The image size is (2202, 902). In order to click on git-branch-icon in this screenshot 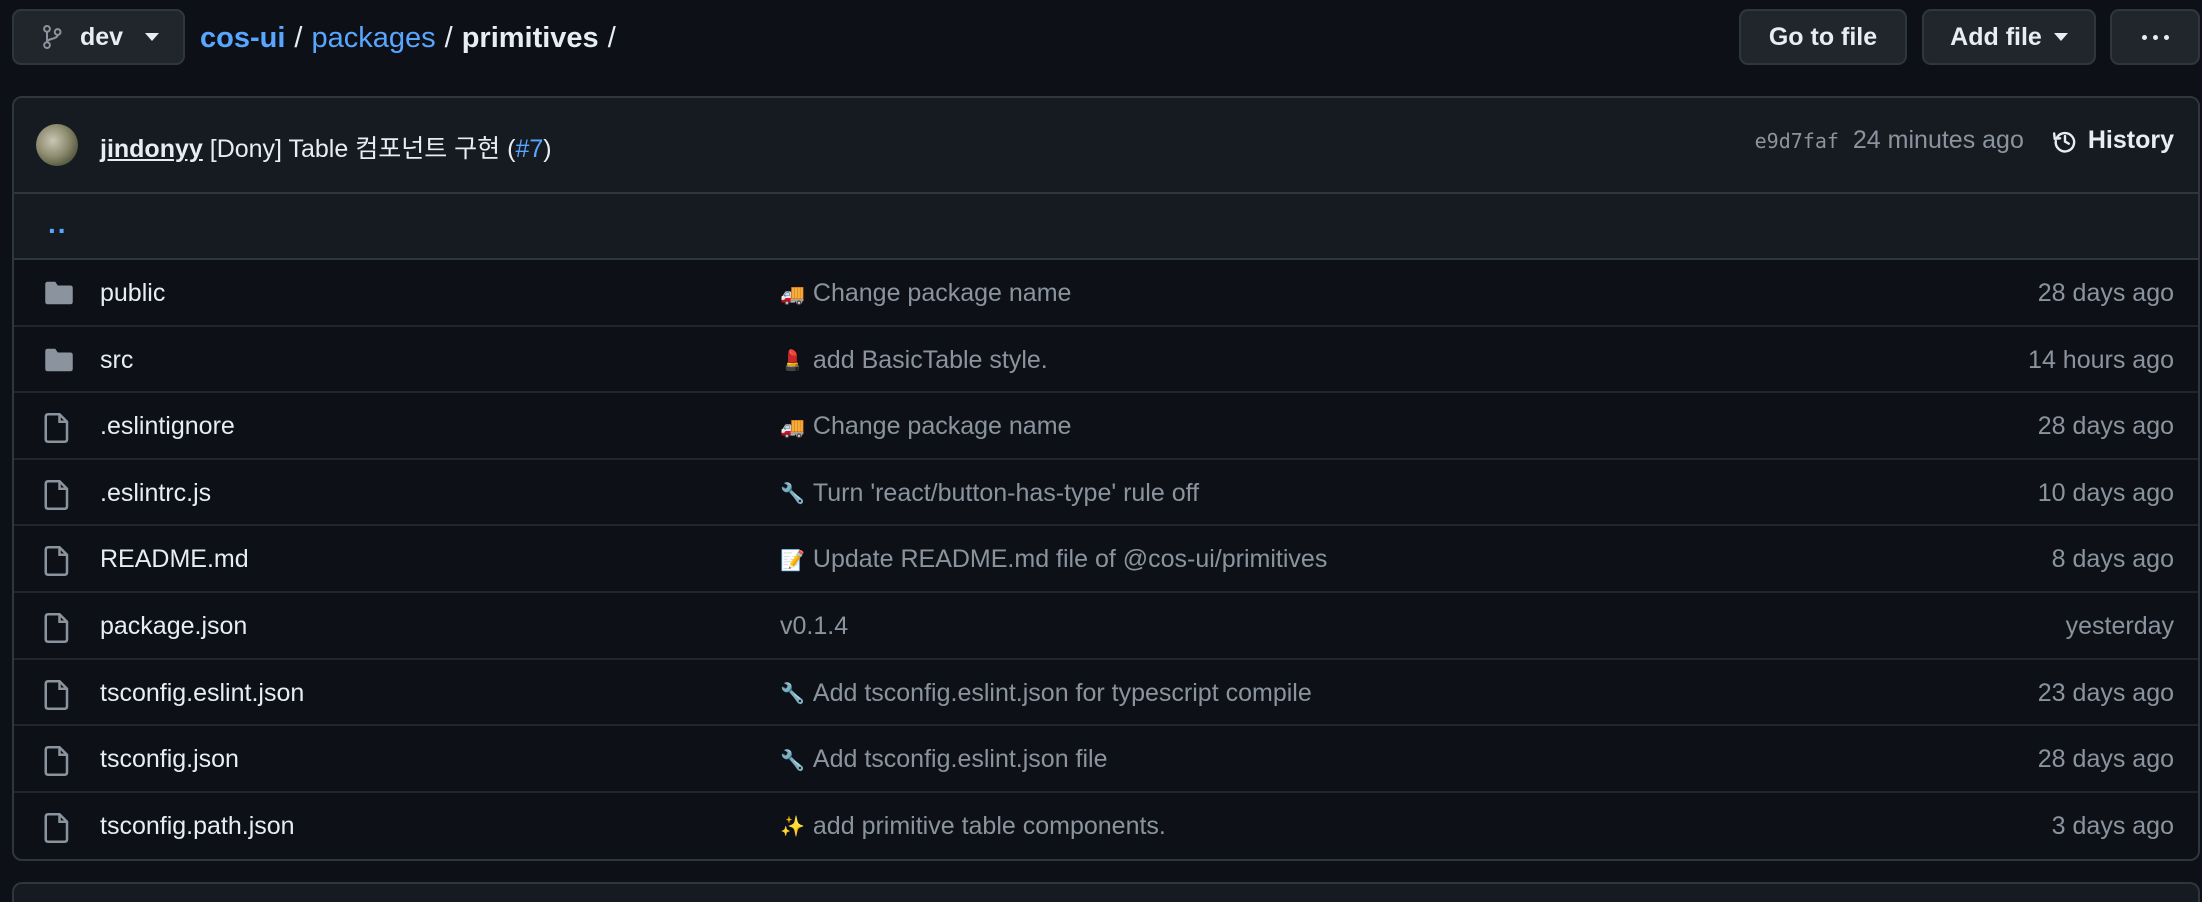, I will do `click(52, 37)`.